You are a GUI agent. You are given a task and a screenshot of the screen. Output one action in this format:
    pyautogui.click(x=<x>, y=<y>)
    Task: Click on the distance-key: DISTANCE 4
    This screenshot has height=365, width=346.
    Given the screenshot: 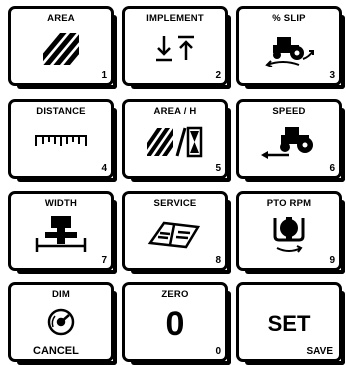 What is the action you would take?
    pyautogui.click(x=62, y=140)
    